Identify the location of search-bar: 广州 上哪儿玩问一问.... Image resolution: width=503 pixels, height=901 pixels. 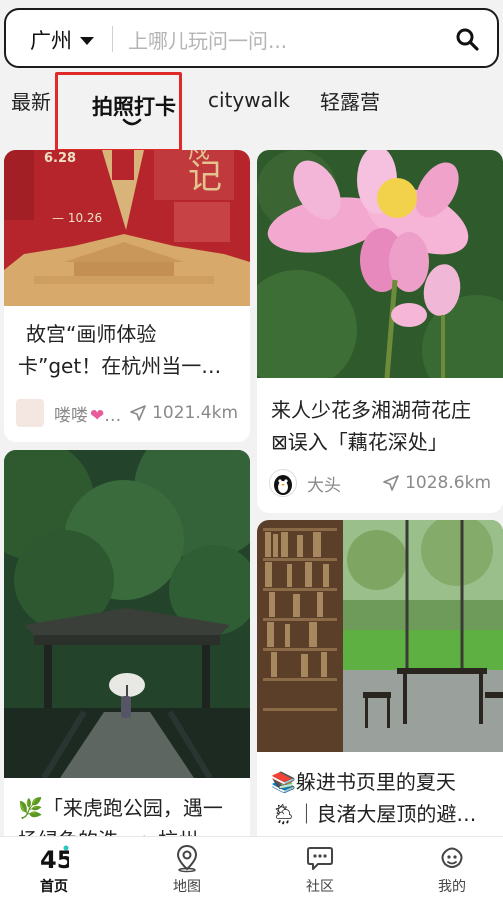
(251, 38).